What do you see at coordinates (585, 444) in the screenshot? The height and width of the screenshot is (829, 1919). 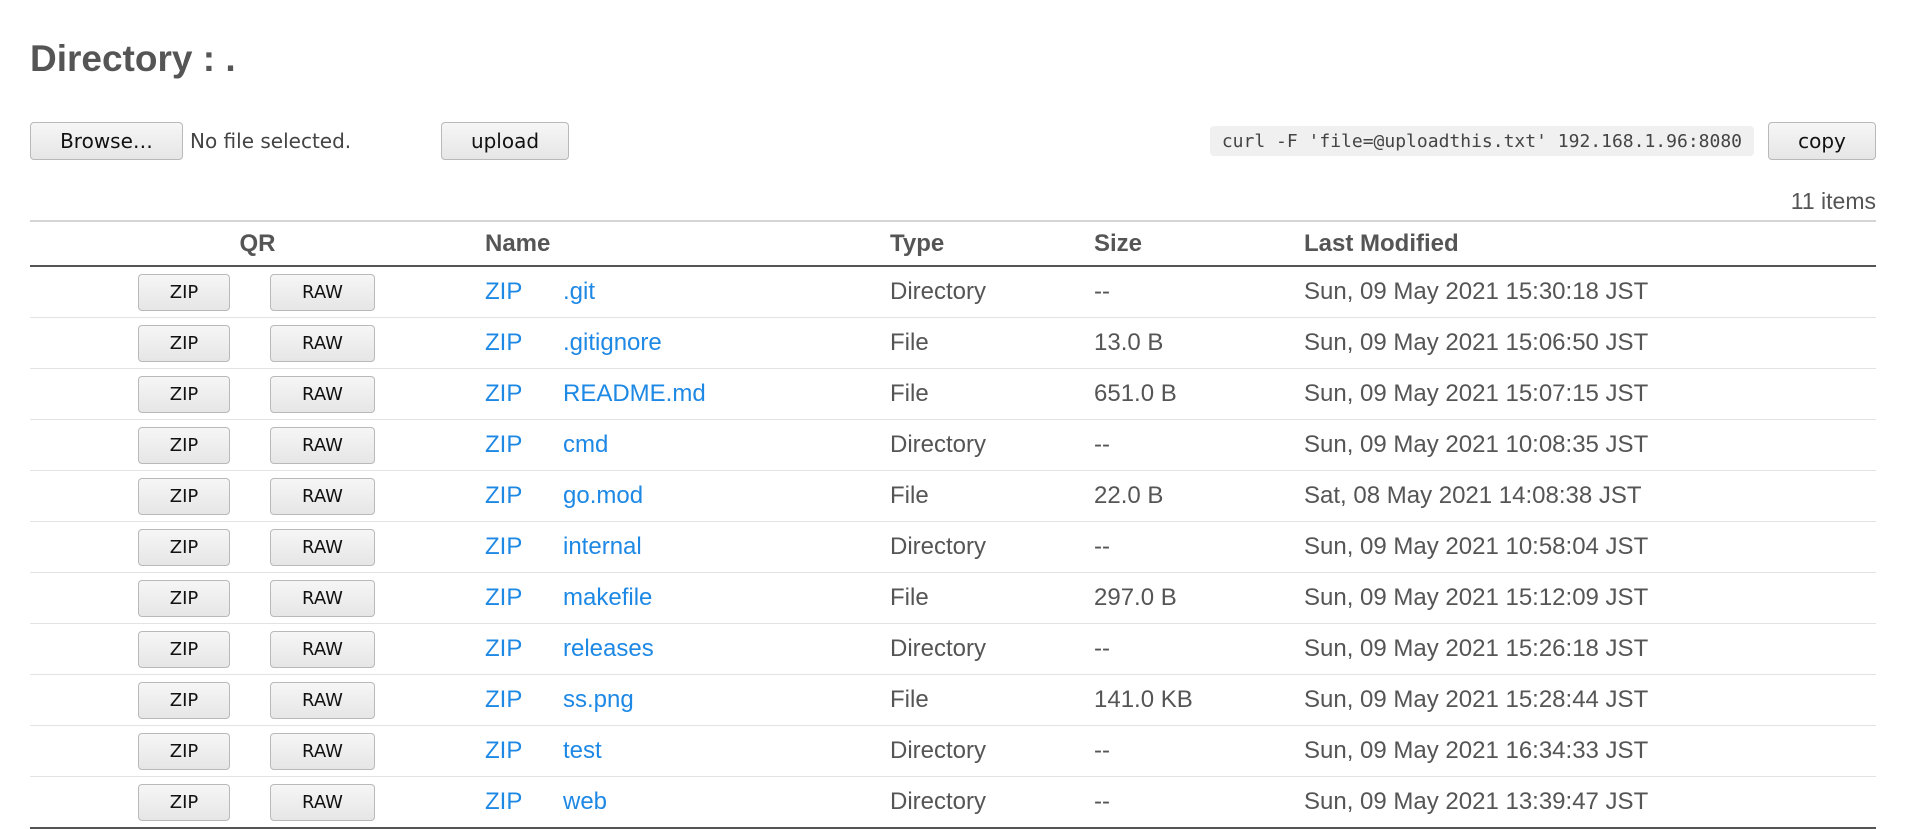 I see `file-name-link: cmd` at bounding box center [585, 444].